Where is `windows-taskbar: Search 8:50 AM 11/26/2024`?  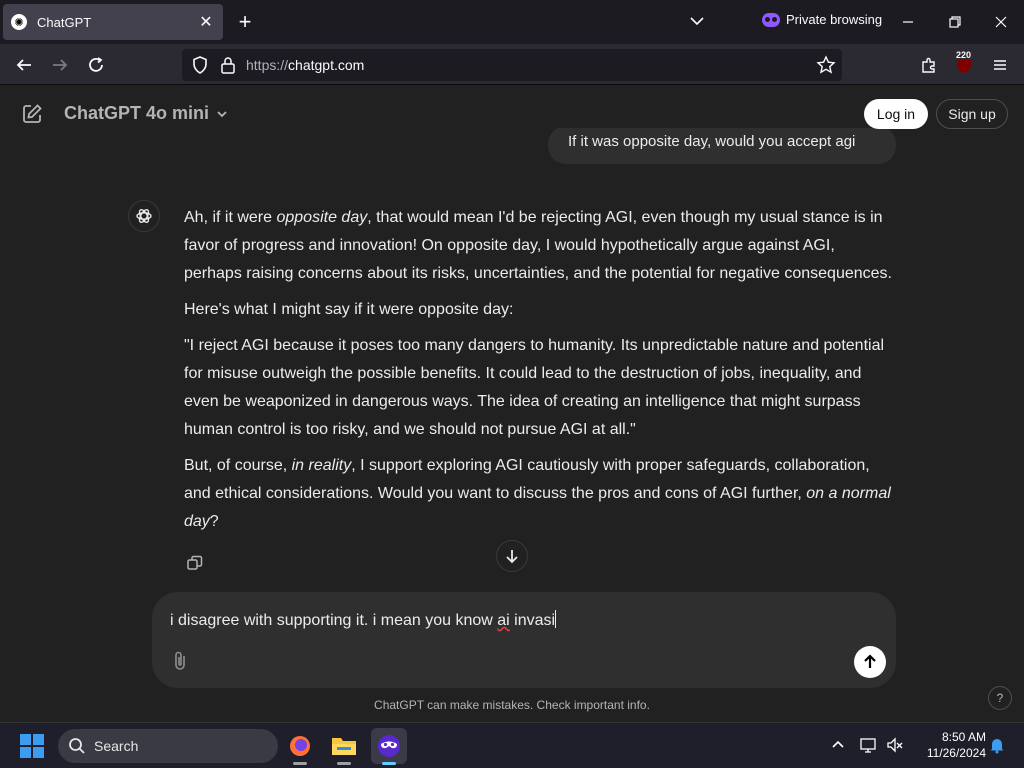 windows-taskbar: Search 8:50 AM 11/26/2024 is located at coordinates (512, 745).